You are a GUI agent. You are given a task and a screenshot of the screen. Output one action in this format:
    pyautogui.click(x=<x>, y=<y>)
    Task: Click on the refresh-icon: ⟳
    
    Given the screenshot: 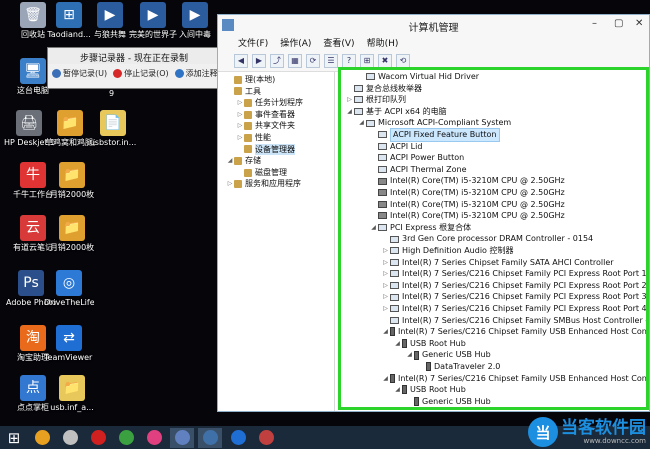 What is the action you would take?
    pyautogui.click(x=313, y=60)
    